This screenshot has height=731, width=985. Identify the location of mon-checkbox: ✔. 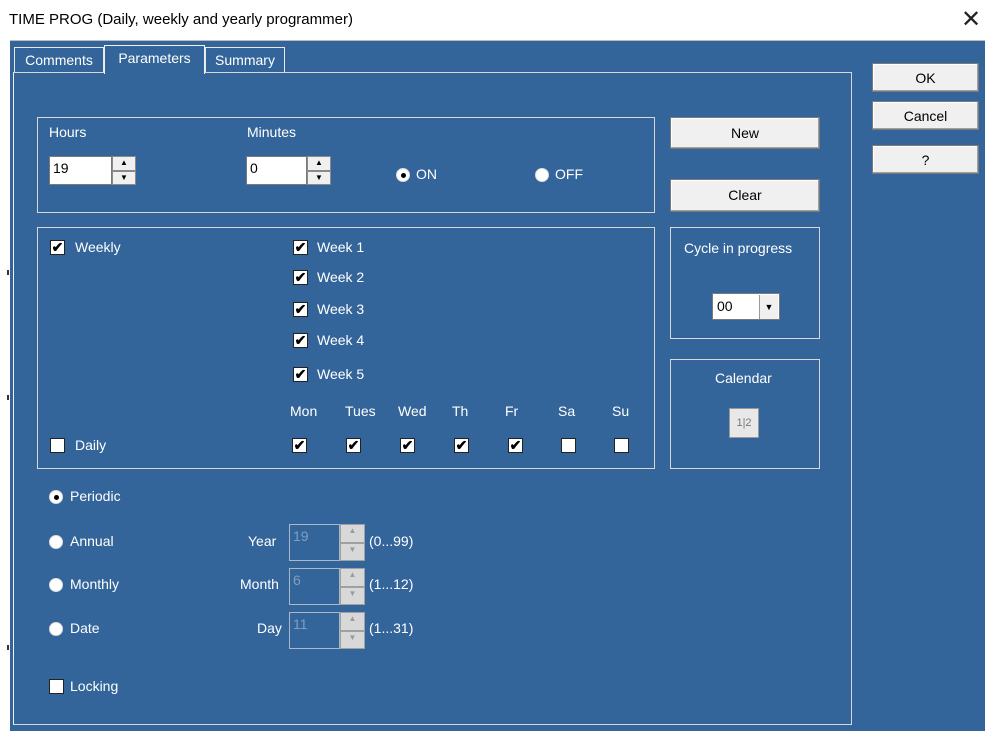
(299, 445).